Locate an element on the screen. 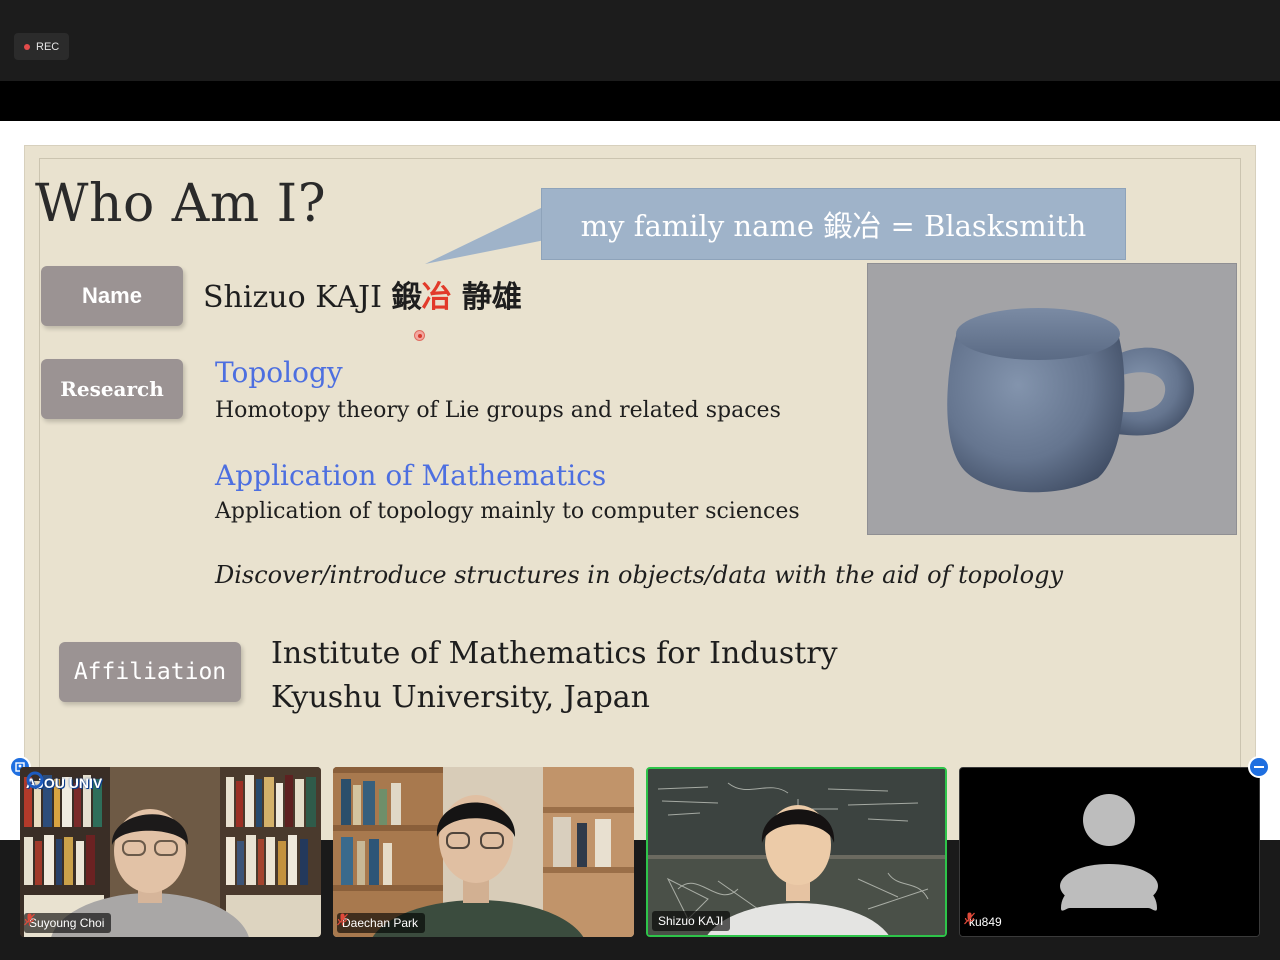  minimize-icon is located at coordinates (1259, 767).